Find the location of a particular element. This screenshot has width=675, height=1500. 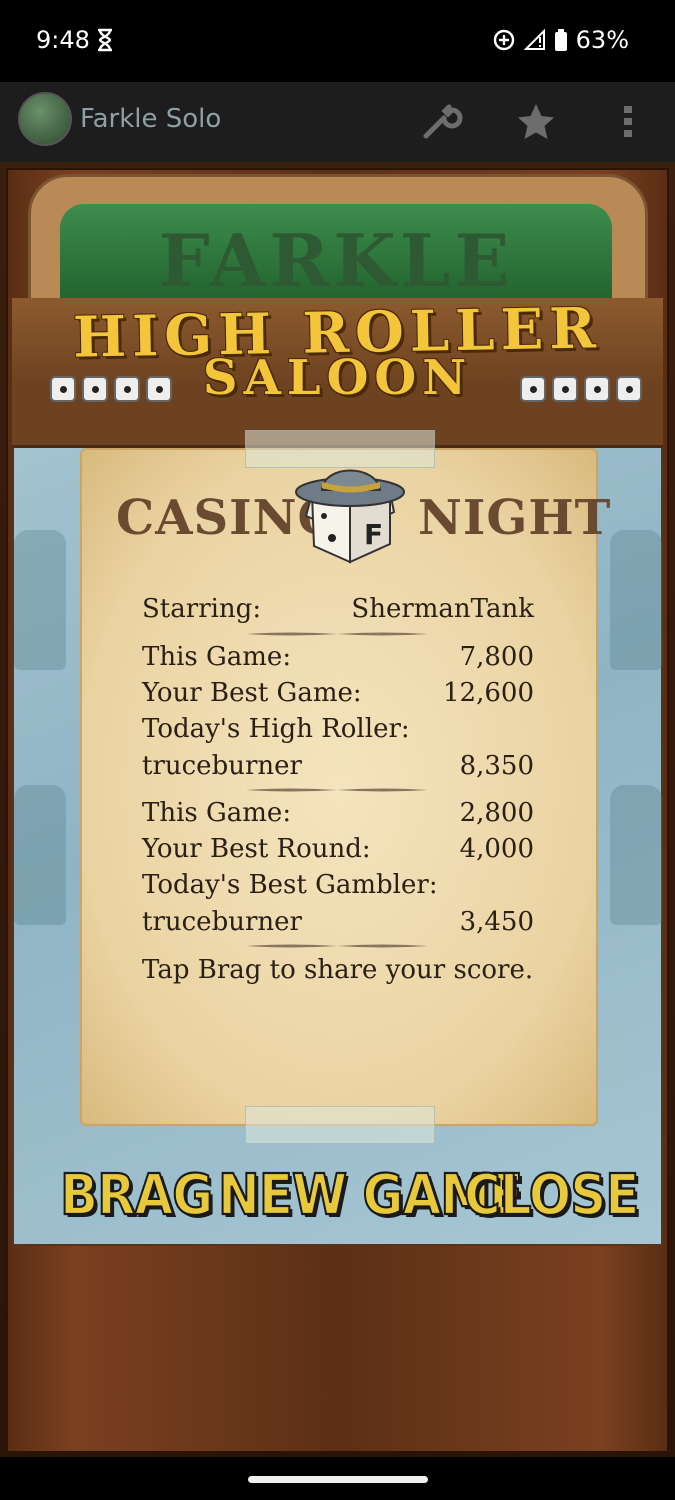

game-today-name: truceburner is located at coordinates (222, 766).